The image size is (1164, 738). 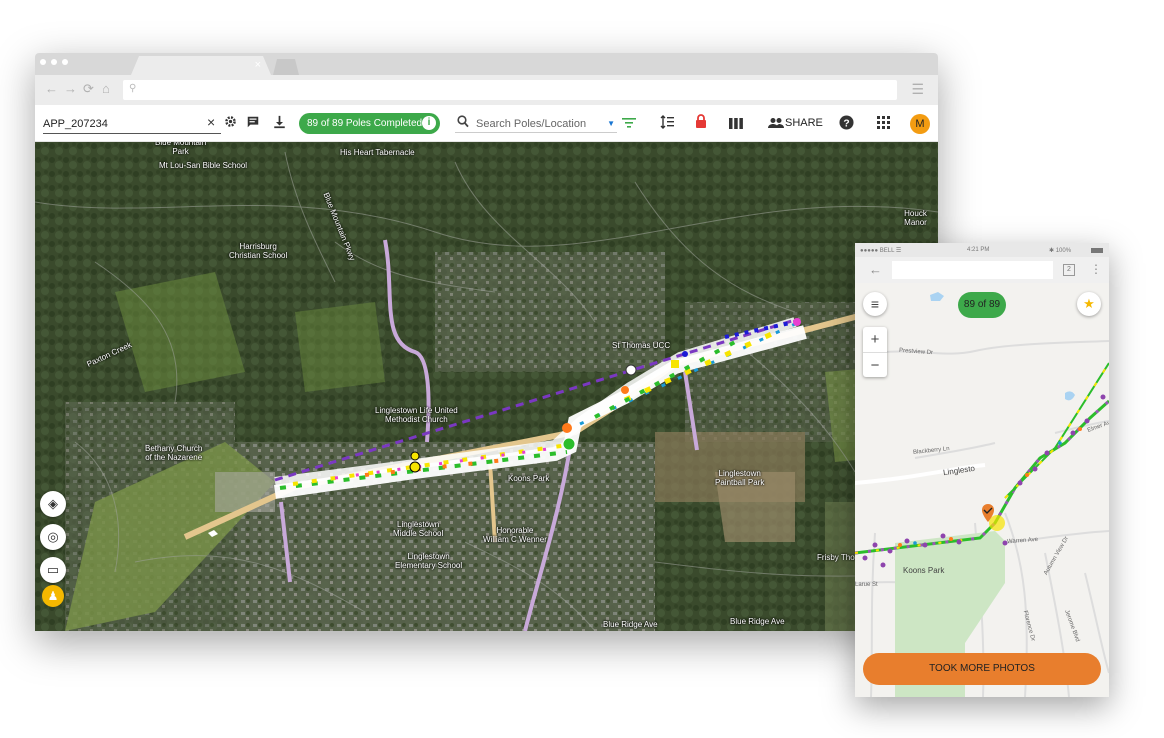 What do you see at coordinates (377, 152) in the screenshot?
I see `map-label: His Heart Tabernacle` at bounding box center [377, 152].